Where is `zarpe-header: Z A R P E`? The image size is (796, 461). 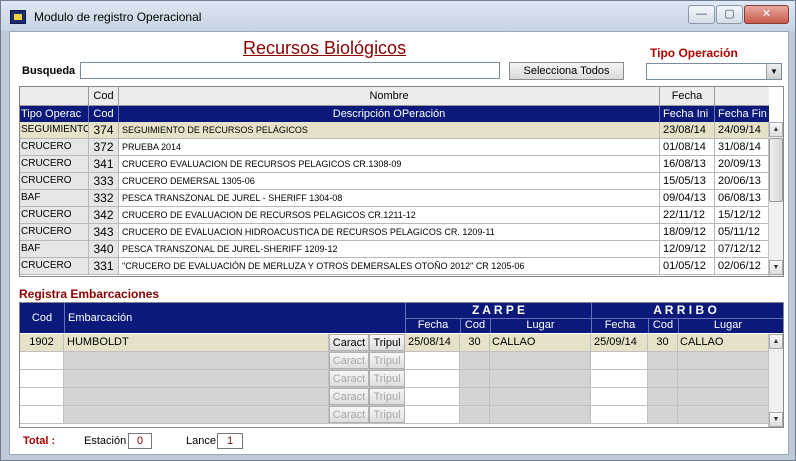 zarpe-header: Z A R P E is located at coordinates (498, 310).